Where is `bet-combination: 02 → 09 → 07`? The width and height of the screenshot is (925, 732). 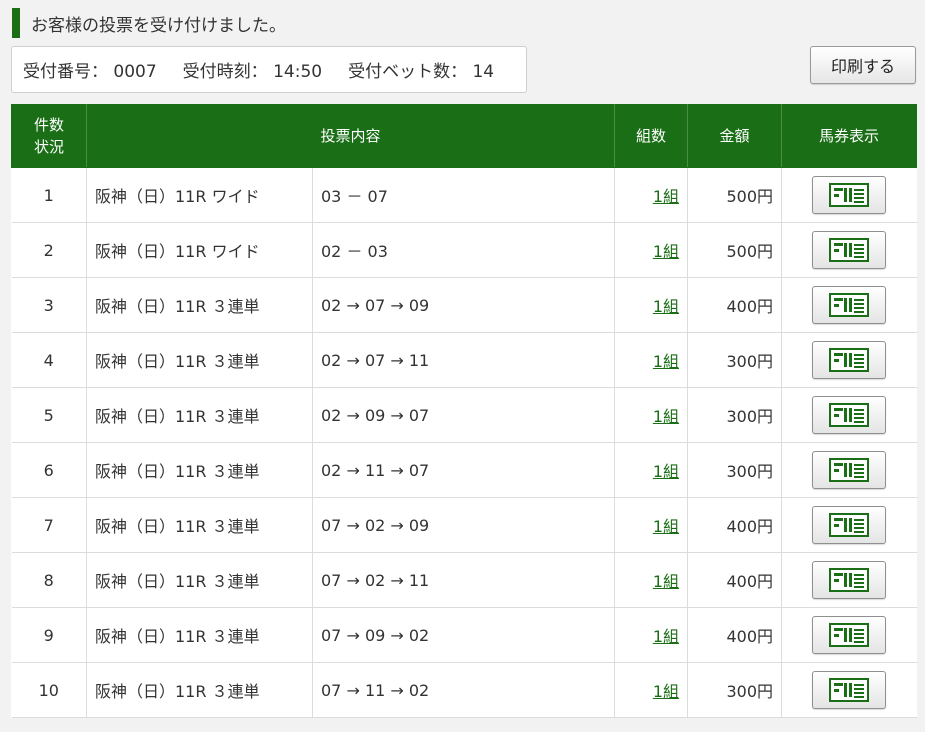 bet-combination: 02 → 09 → 07 is located at coordinates (464, 415).